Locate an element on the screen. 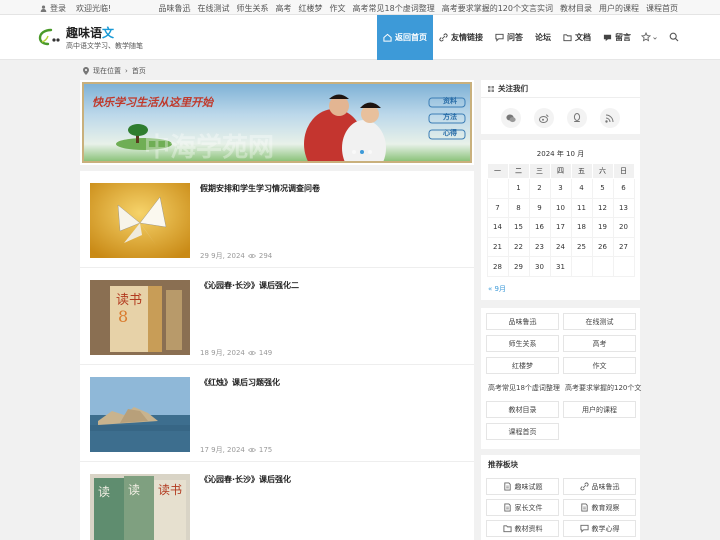  qq-icon is located at coordinates (576, 118).